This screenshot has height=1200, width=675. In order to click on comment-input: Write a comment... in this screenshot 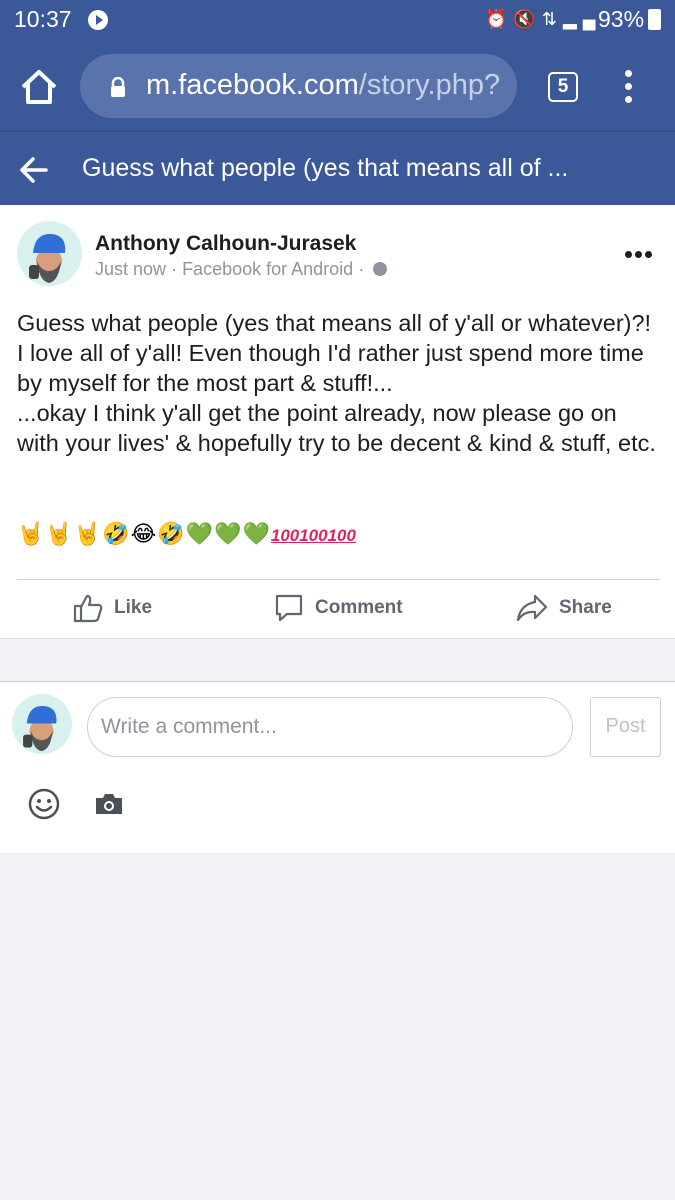, I will do `click(330, 727)`.